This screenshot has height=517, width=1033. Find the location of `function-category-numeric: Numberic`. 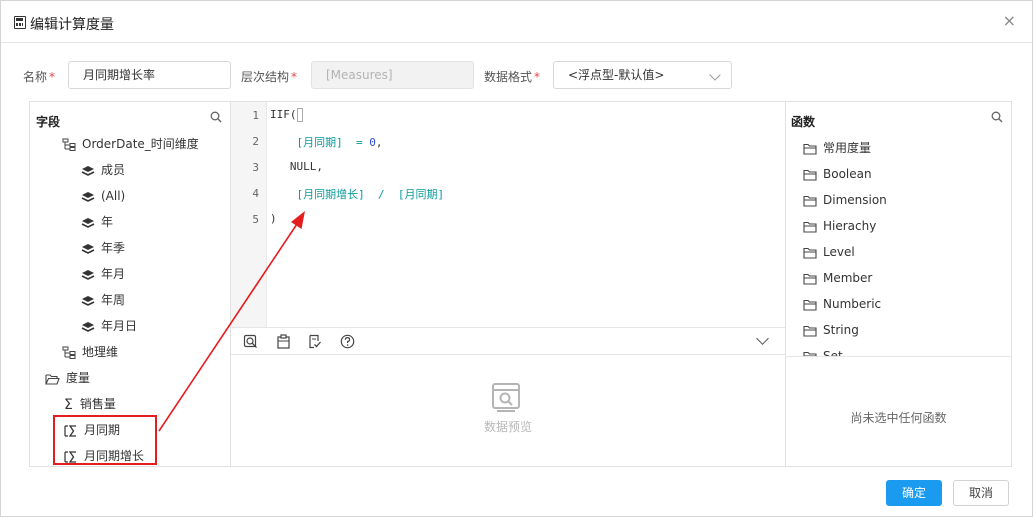

function-category-numeric: Numberic is located at coordinates (842, 304).